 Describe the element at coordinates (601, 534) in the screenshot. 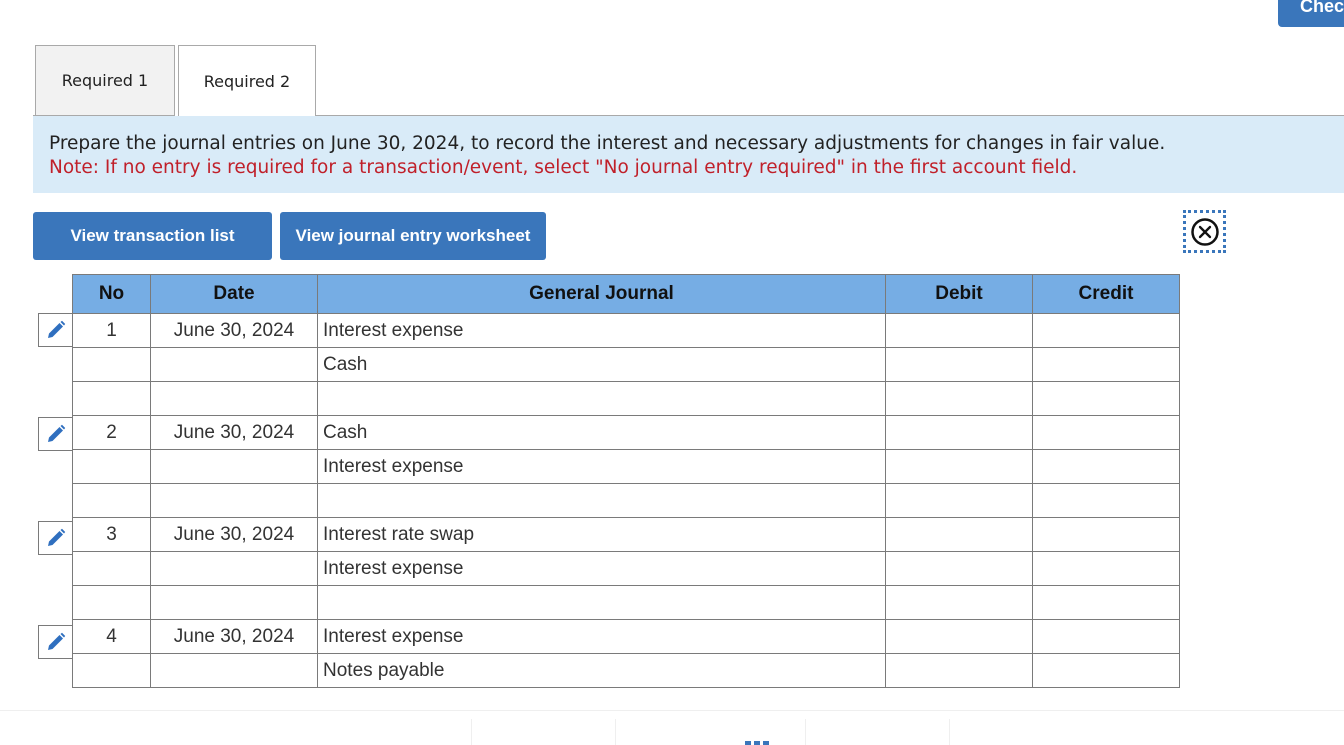

I see `cell-account: Interest rate swap` at that location.